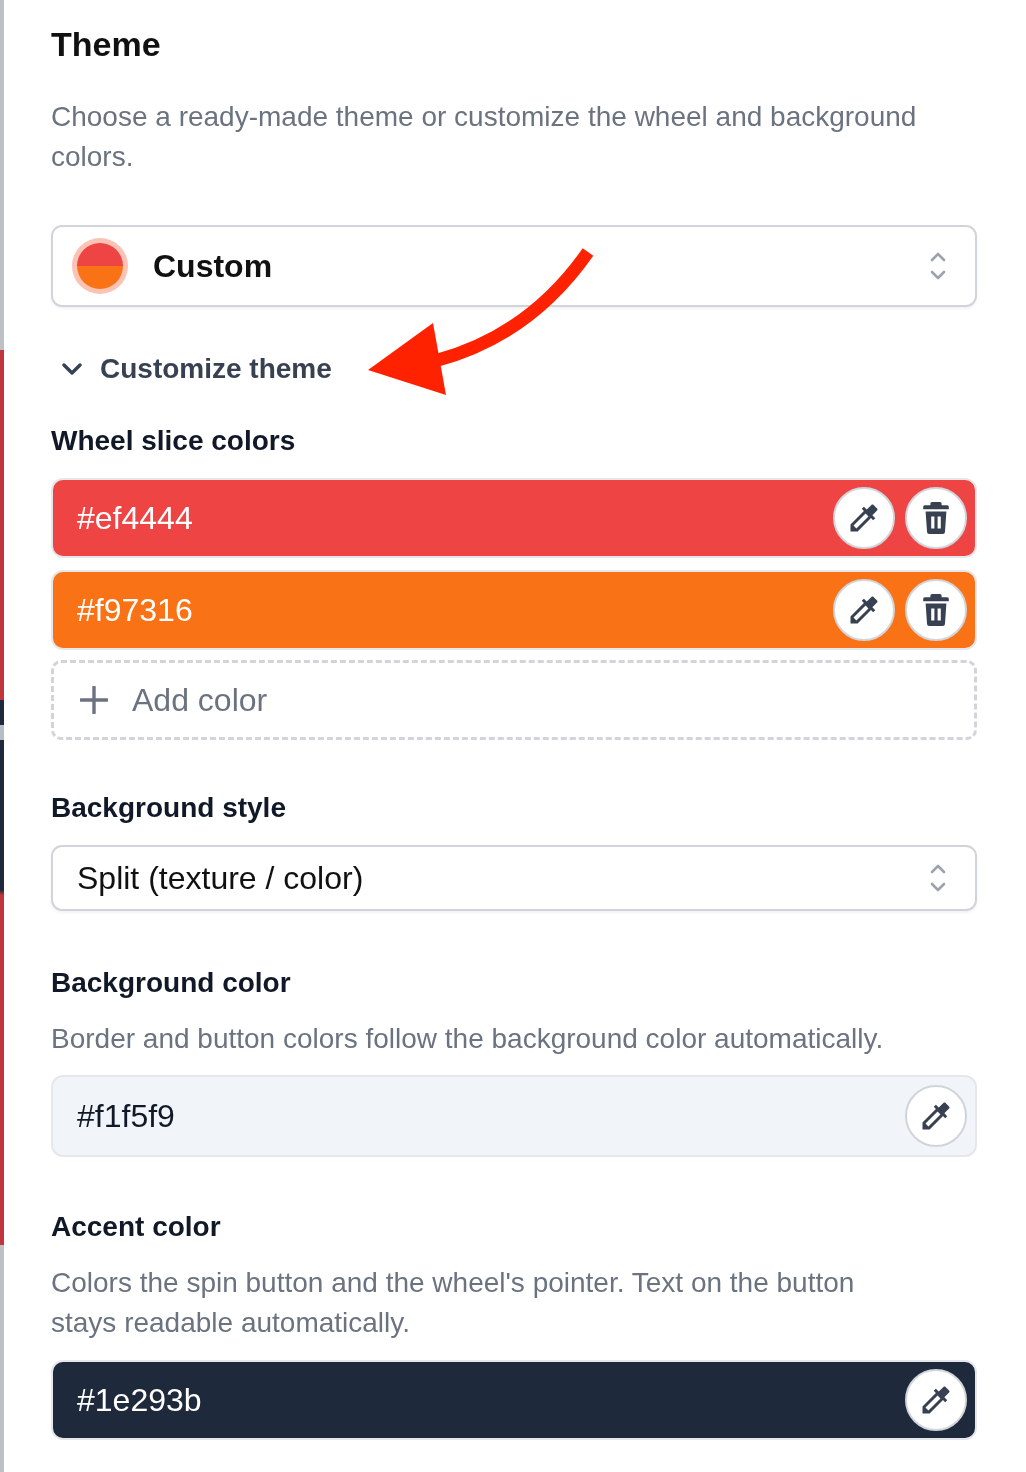 This screenshot has height=1472, width=1026. What do you see at coordinates (136, 1227) in the screenshot?
I see `section-label: Accent color` at bounding box center [136, 1227].